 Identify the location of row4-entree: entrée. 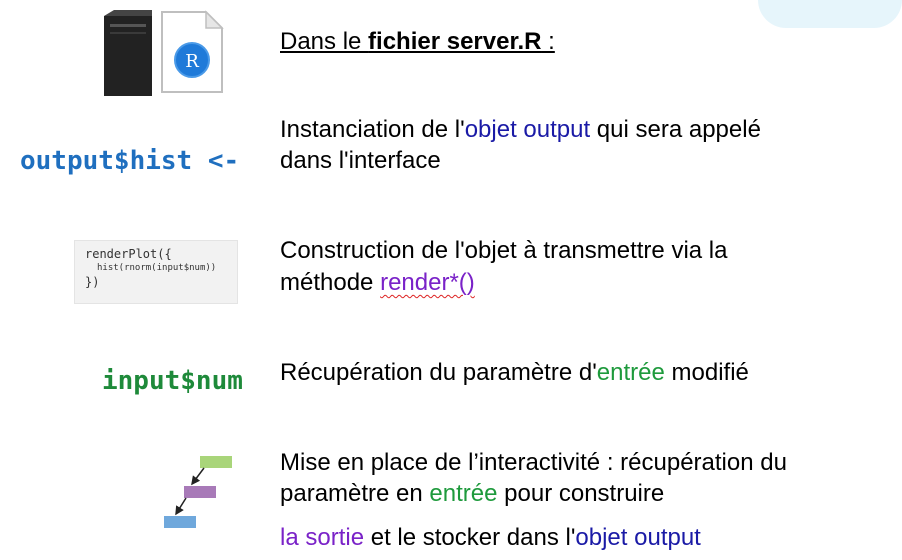
(463, 493).